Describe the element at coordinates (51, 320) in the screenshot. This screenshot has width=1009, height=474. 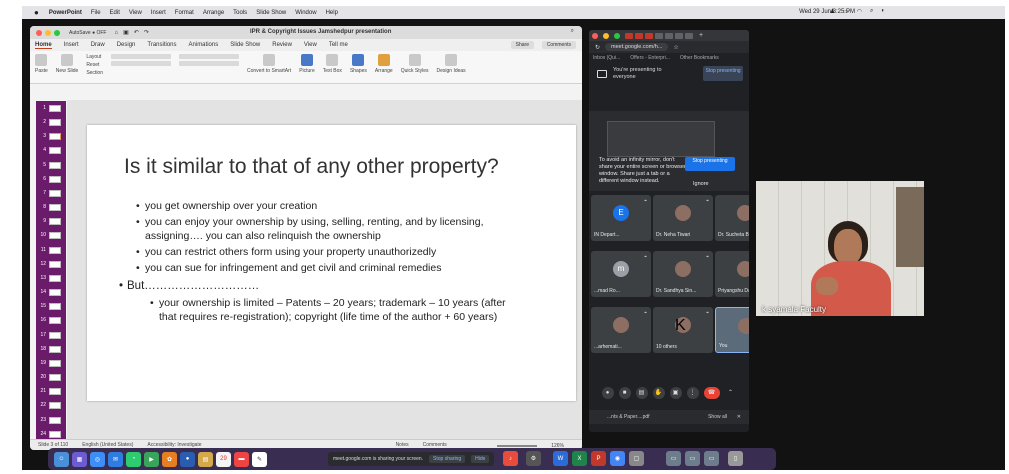
I see `slide-thumbnail: 16` at that location.